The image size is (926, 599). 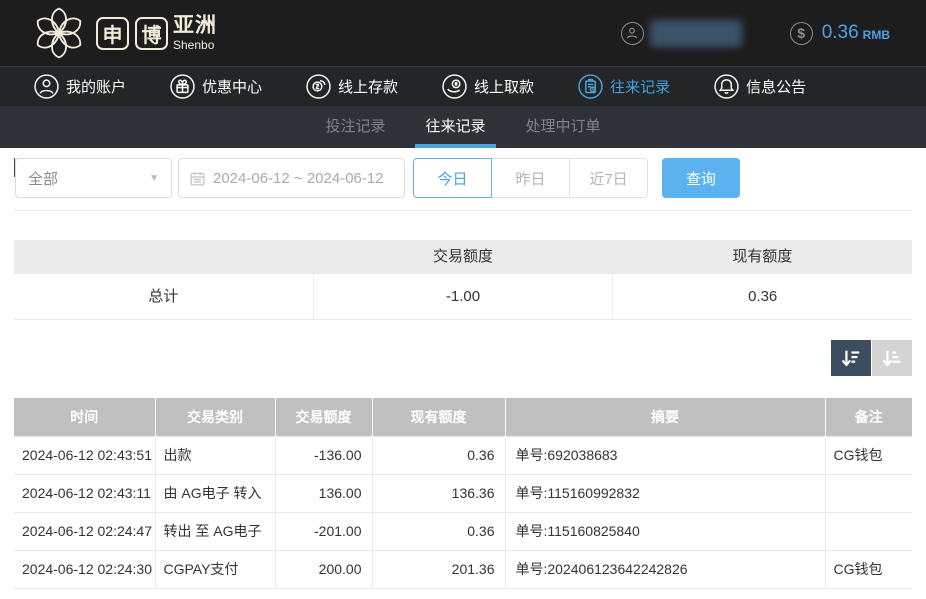 What do you see at coordinates (85, 417) in the screenshot?
I see `col-time: 时间` at bounding box center [85, 417].